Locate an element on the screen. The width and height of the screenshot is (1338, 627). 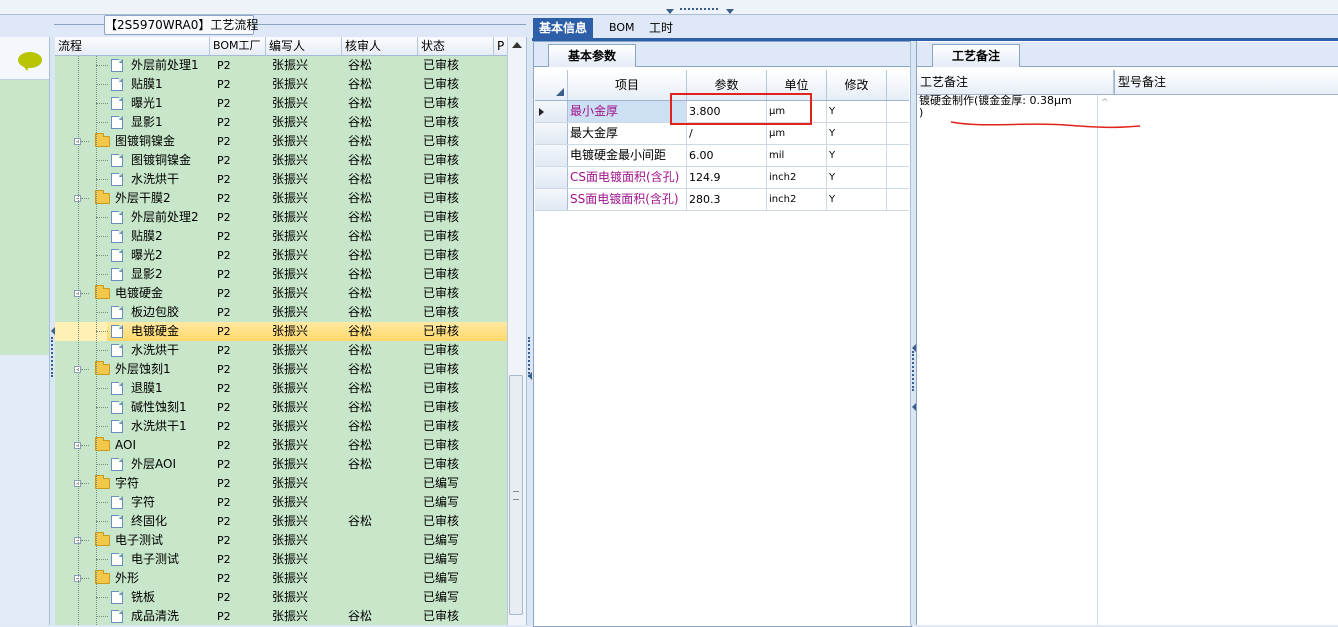
tree-row: 图镀铜镍金 P2 张振兴 谷松 已审核 is located at coordinates (281, 160).